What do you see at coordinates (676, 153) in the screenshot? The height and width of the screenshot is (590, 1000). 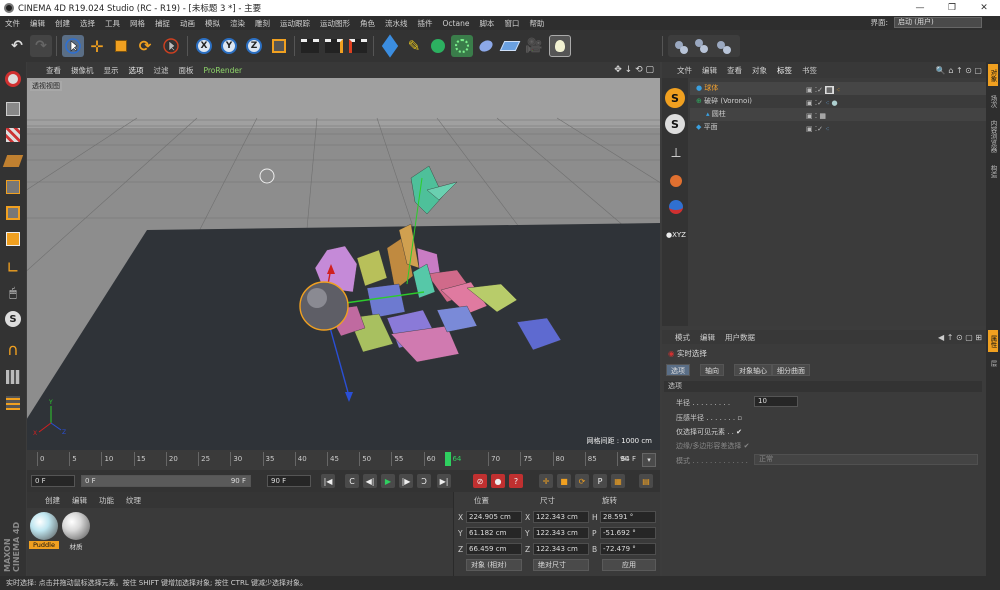 I see `axis-tool-icon: ⟂` at bounding box center [676, 153].